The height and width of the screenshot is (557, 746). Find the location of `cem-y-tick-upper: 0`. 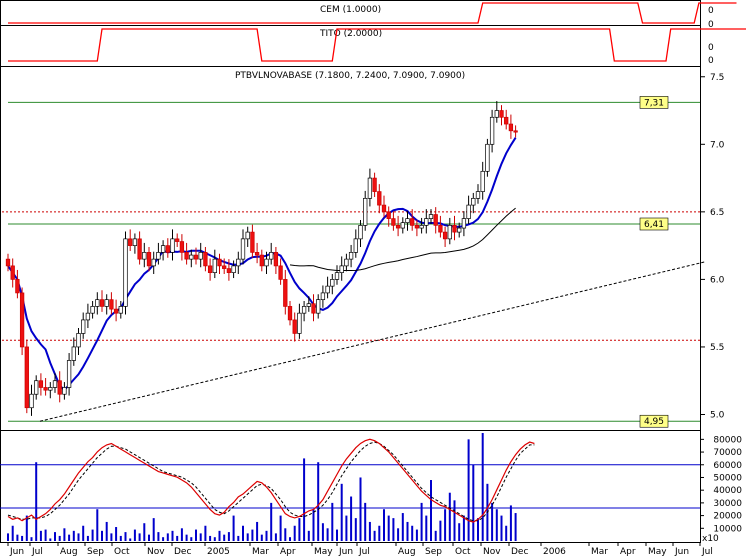

cem-y-tick-upper: 0 is located at coordinates (711, 11).